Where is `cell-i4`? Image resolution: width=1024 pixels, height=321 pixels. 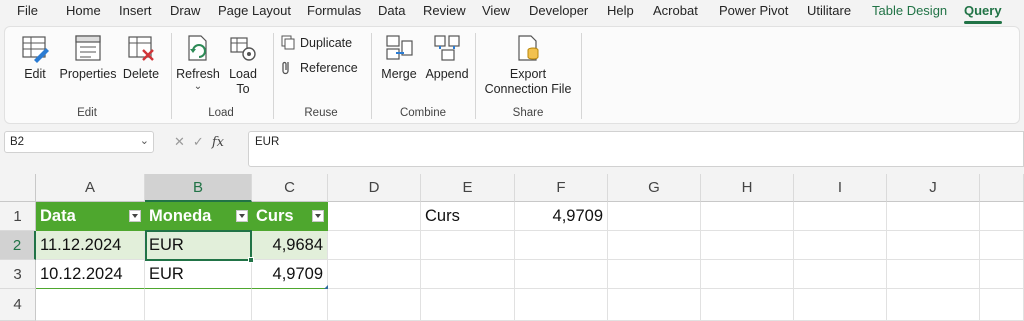
cell-i4 is located at coordinates (840, 305).